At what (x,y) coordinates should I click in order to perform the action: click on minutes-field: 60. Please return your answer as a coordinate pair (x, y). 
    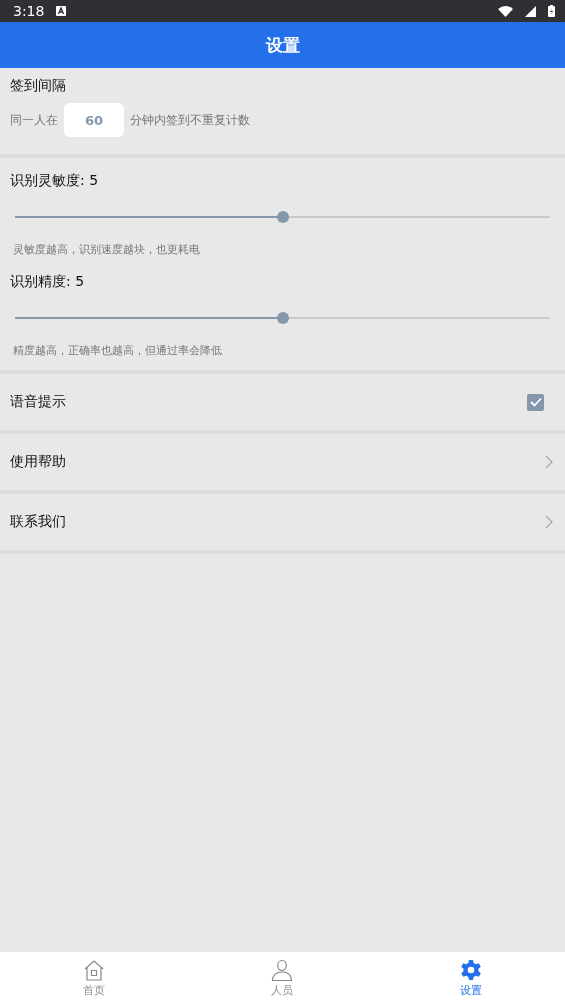
    Looking at the image, I should click on (94, 120).